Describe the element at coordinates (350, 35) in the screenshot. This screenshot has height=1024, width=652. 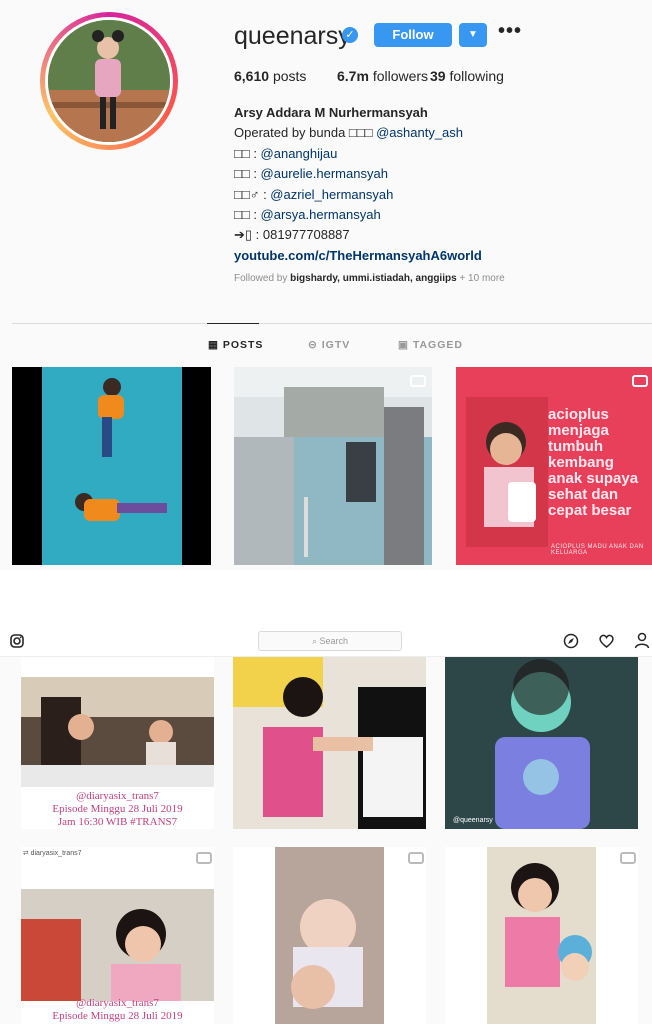
I see `verified-badge-icon: ✓` at that location.